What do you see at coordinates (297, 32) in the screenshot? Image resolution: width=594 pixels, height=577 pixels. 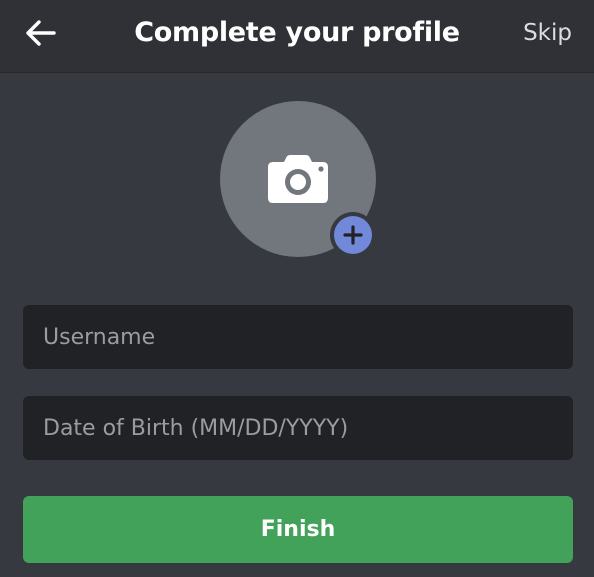 I see `page-title: Complete your profile` at bounding box center [297, 32].